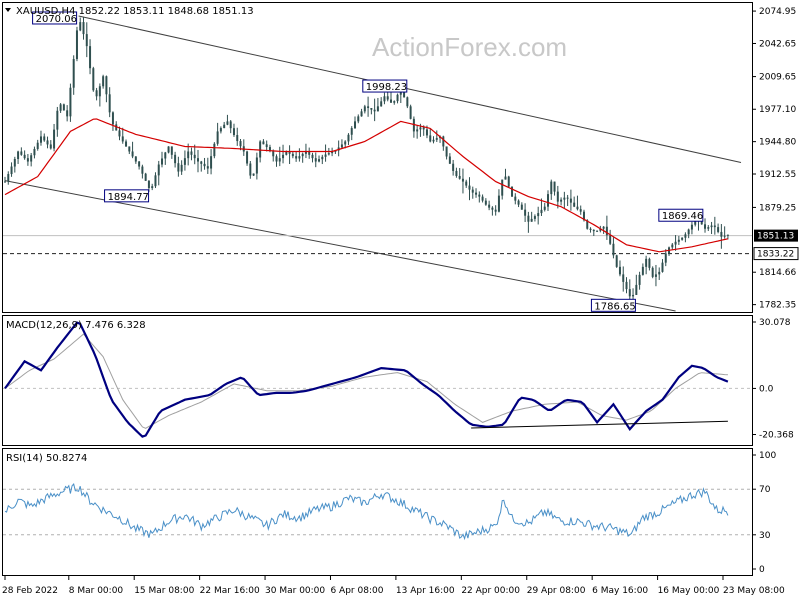 This screenshot has height=600, width=800. I want to click on price-tick: 2042.65, so click(774, 44).